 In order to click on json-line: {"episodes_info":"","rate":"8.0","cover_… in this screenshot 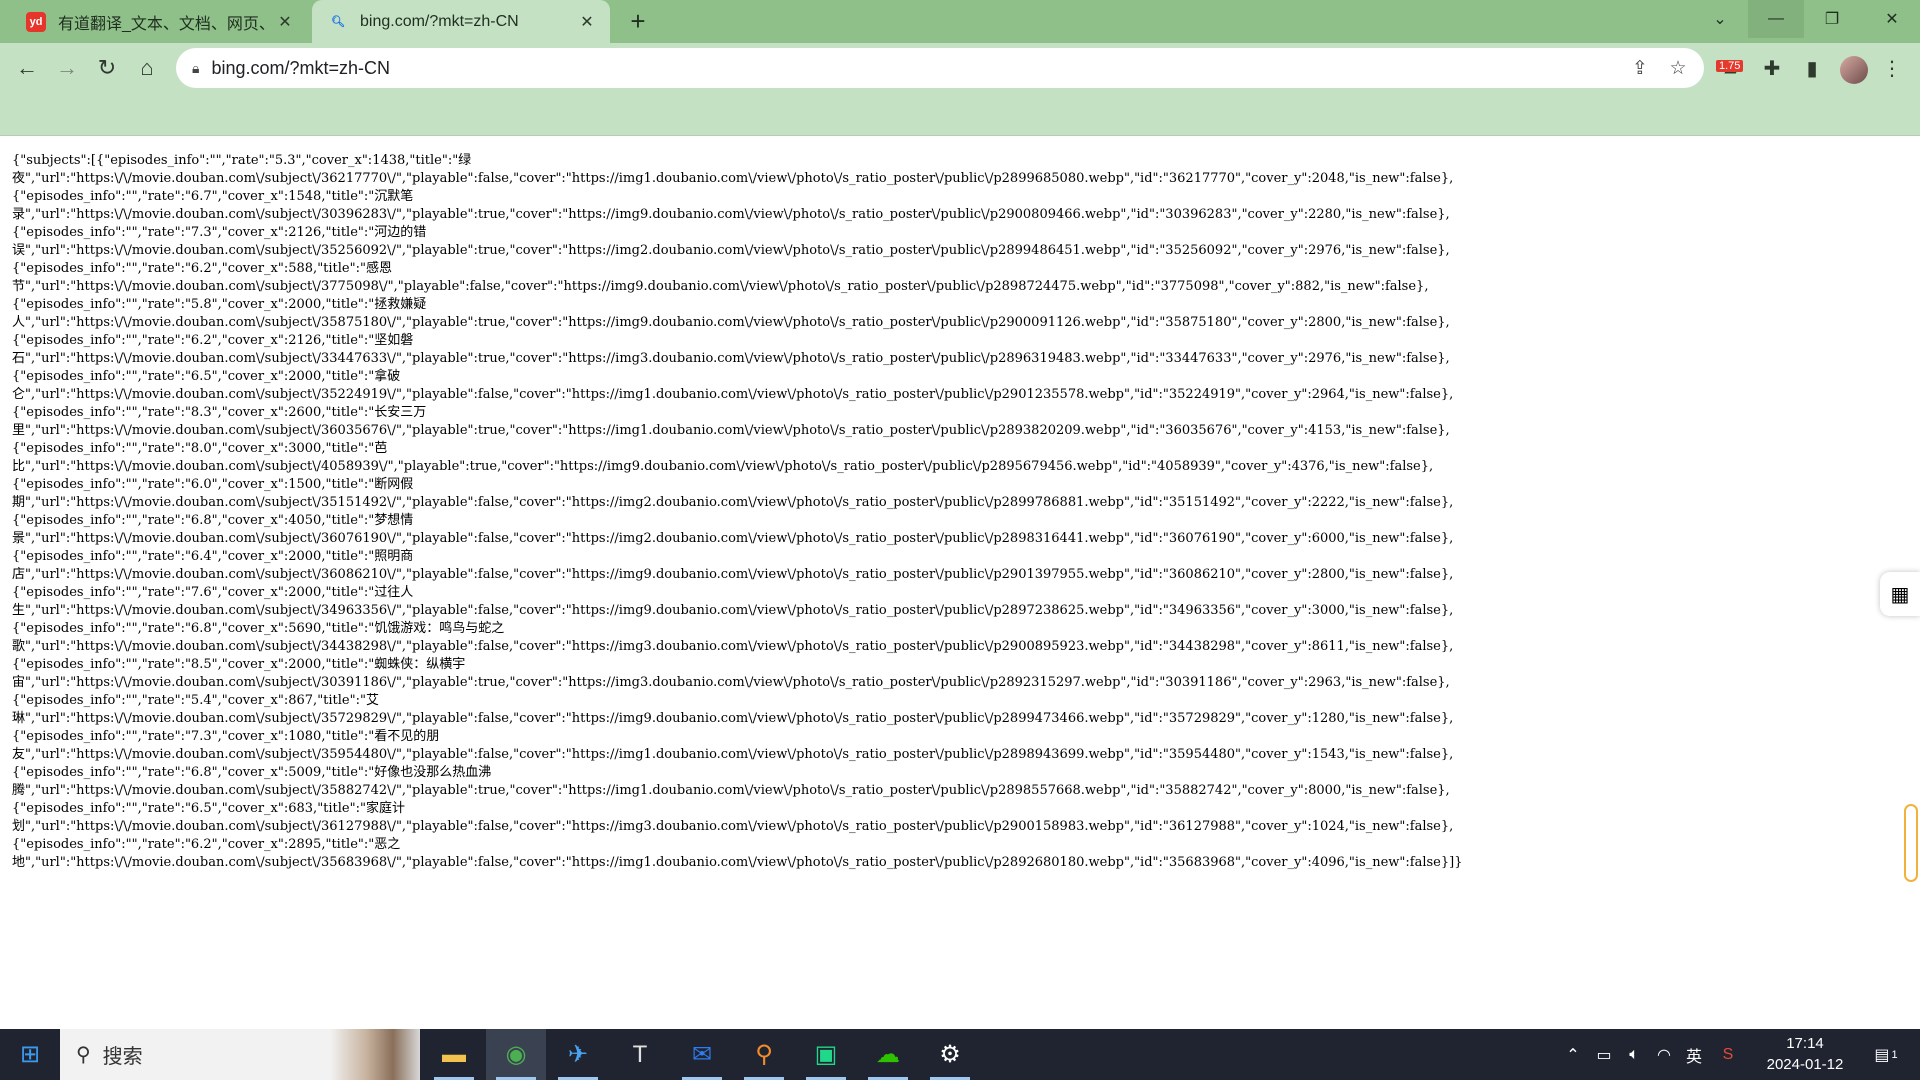, I will do `click(200, 448)`.